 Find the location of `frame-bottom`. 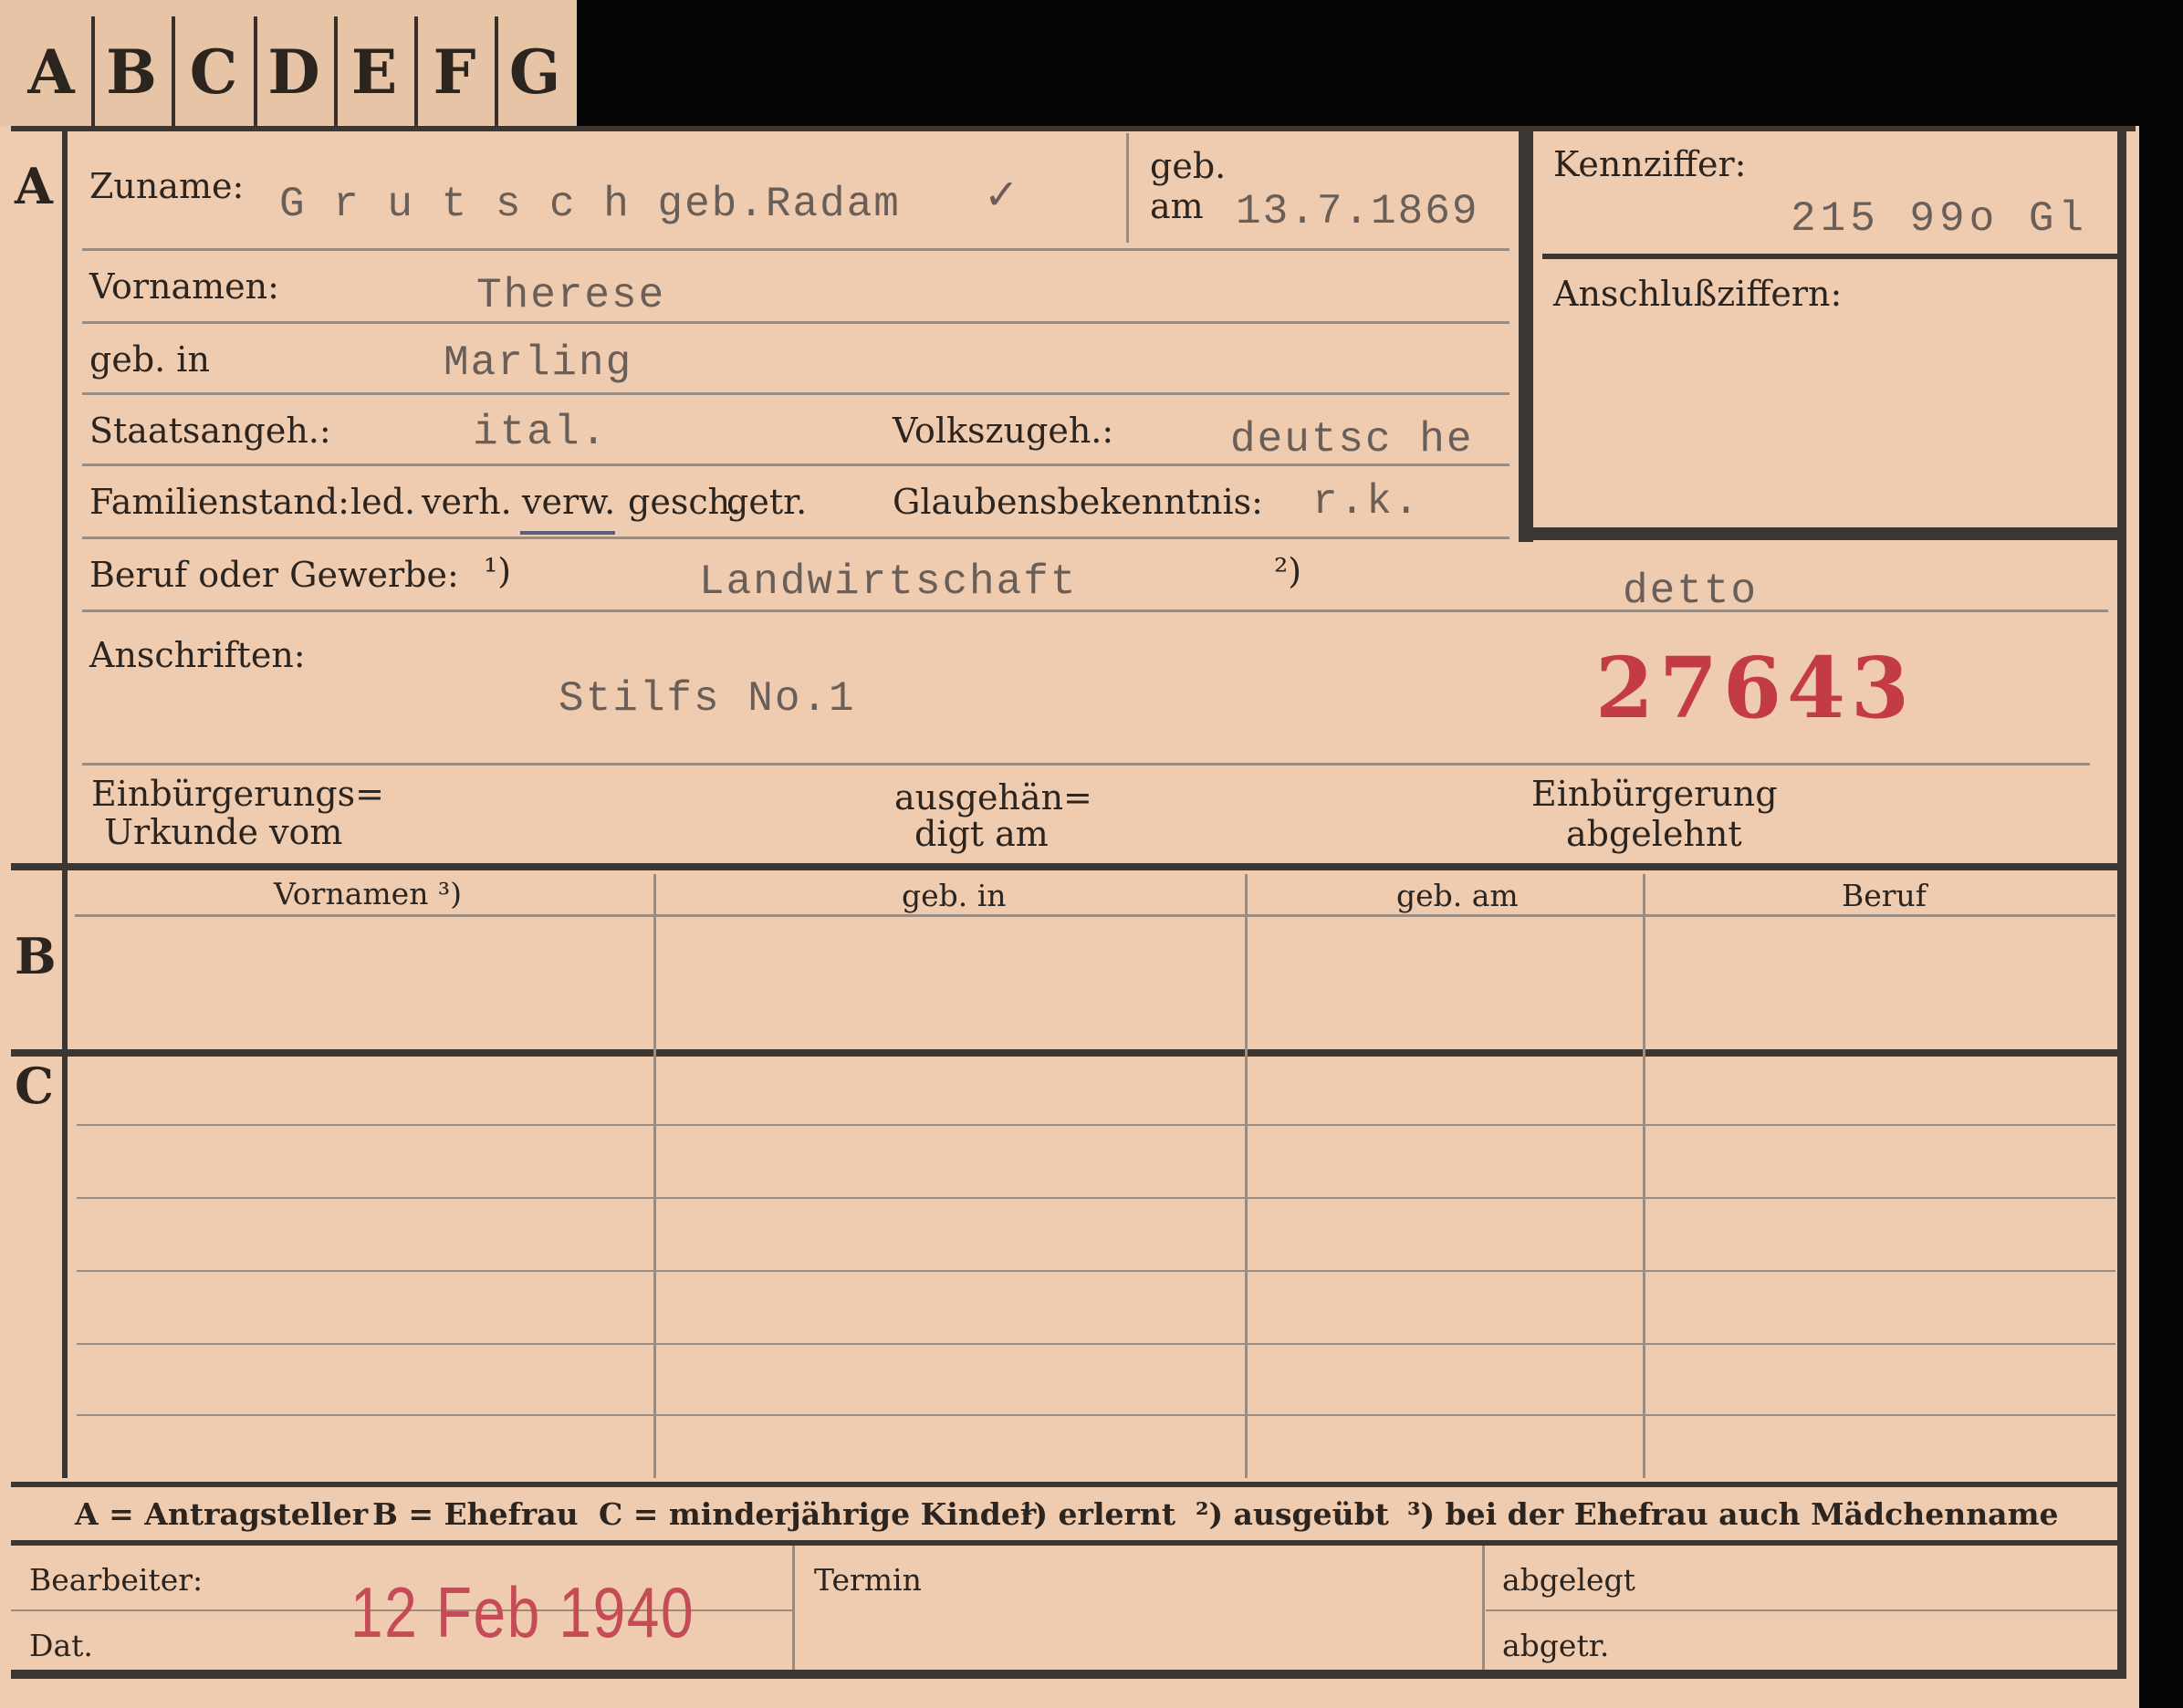

frame-bottom is located at coordinates (1068, 1675).